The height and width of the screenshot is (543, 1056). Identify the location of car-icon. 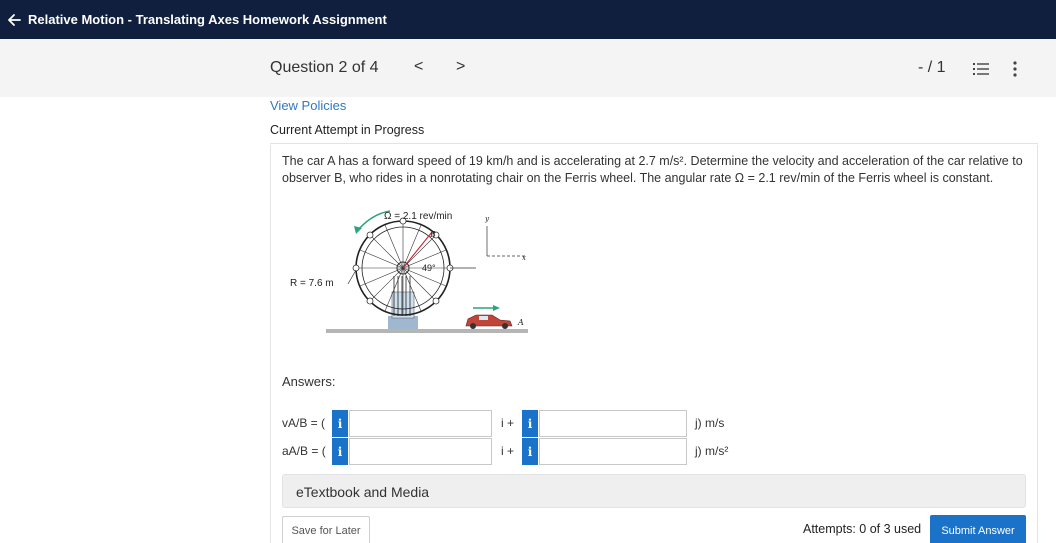
(489, 321).